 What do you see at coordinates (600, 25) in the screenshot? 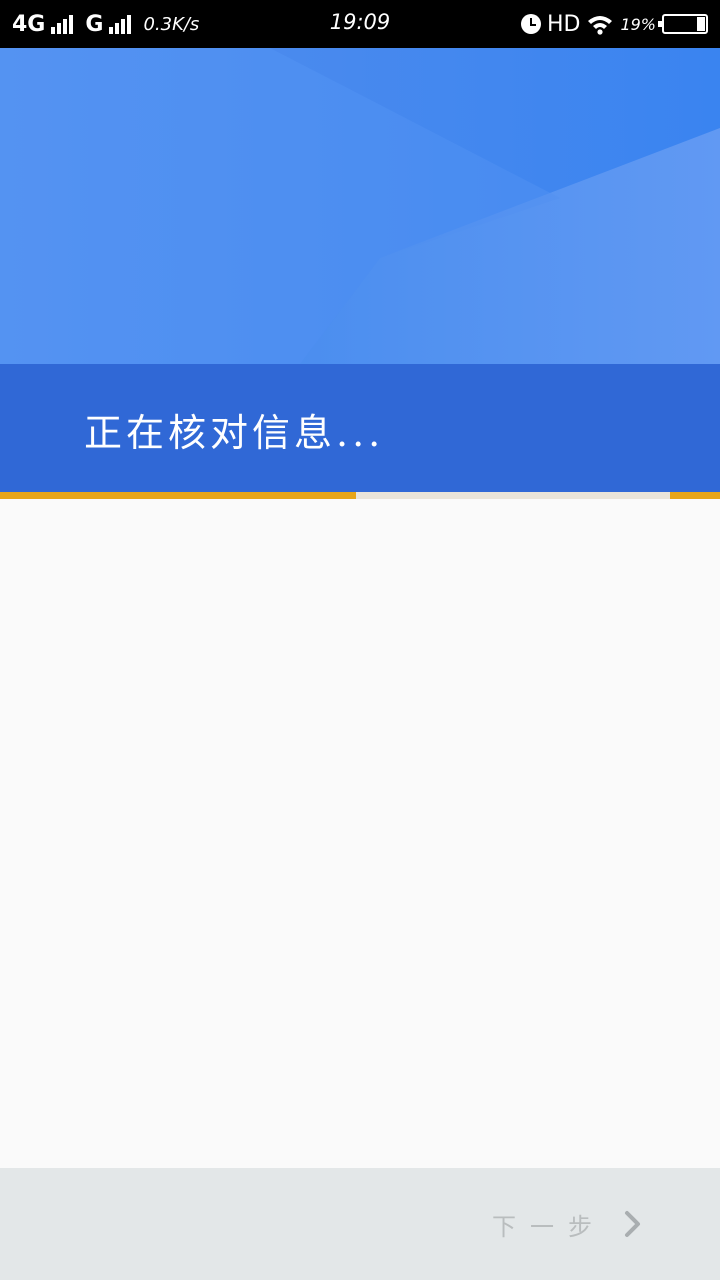
I see `wifi-icon` at bounding box center [600, 25].